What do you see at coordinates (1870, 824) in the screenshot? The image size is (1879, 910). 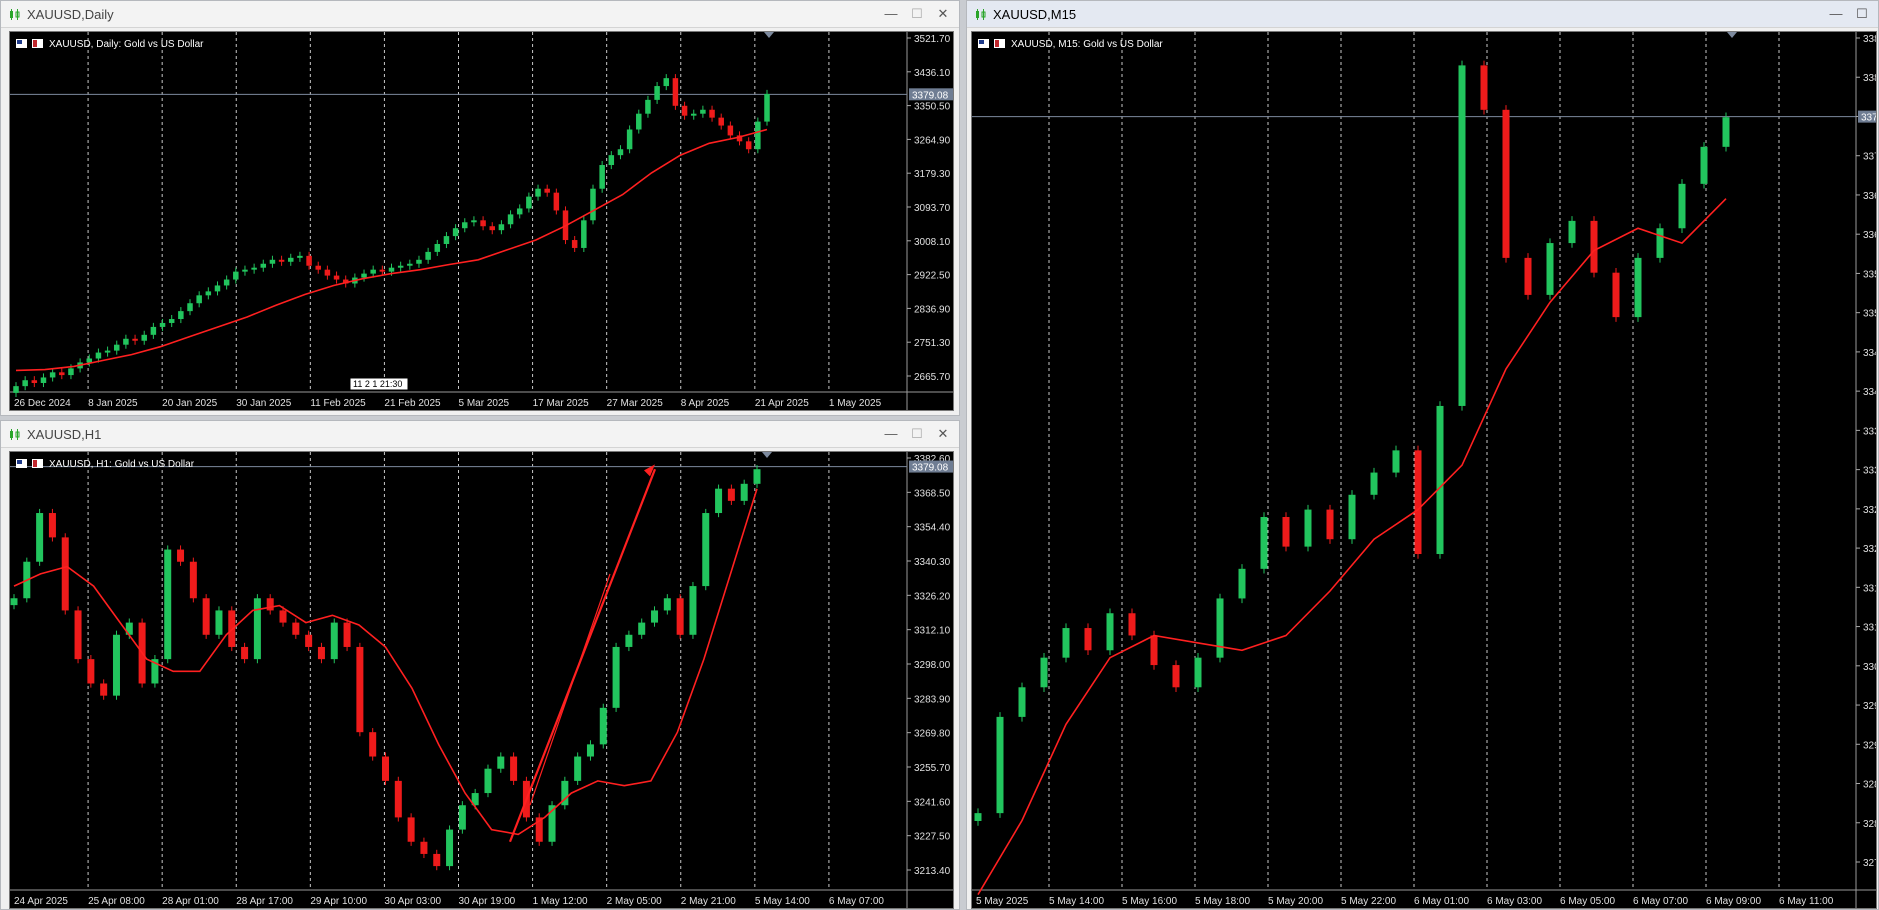 I see `price-axis-label: 3283.70` at bounding box center [1870, 824].